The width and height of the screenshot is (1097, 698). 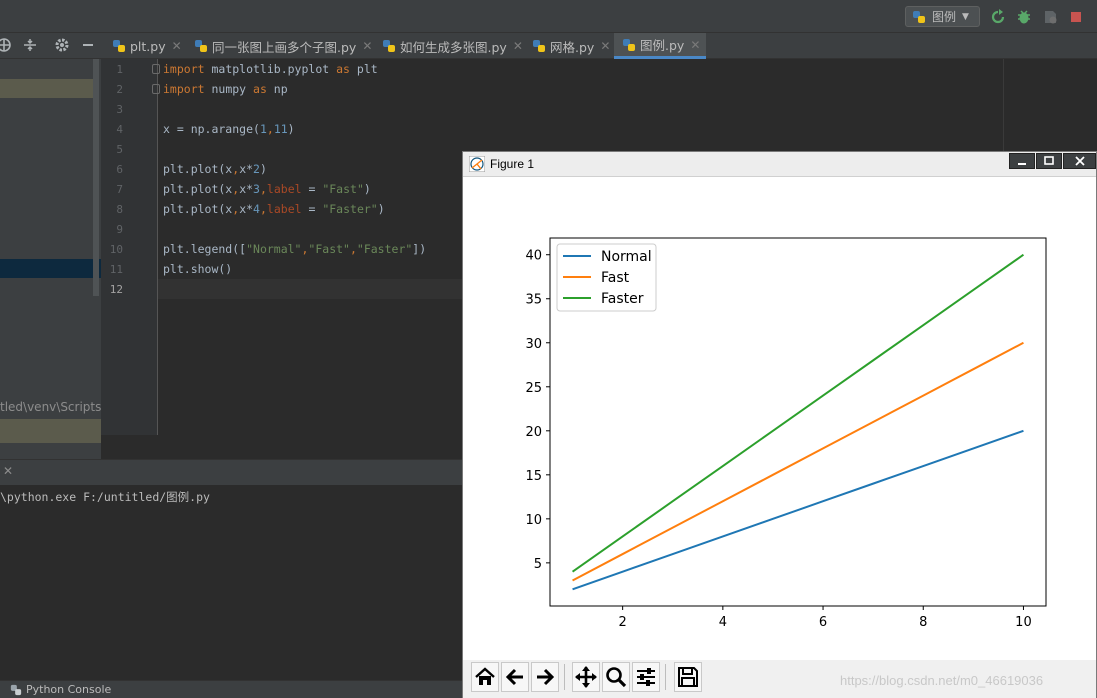 I want to click on x-axis: 2 4 6 8 10, so click(x=825, y=618).